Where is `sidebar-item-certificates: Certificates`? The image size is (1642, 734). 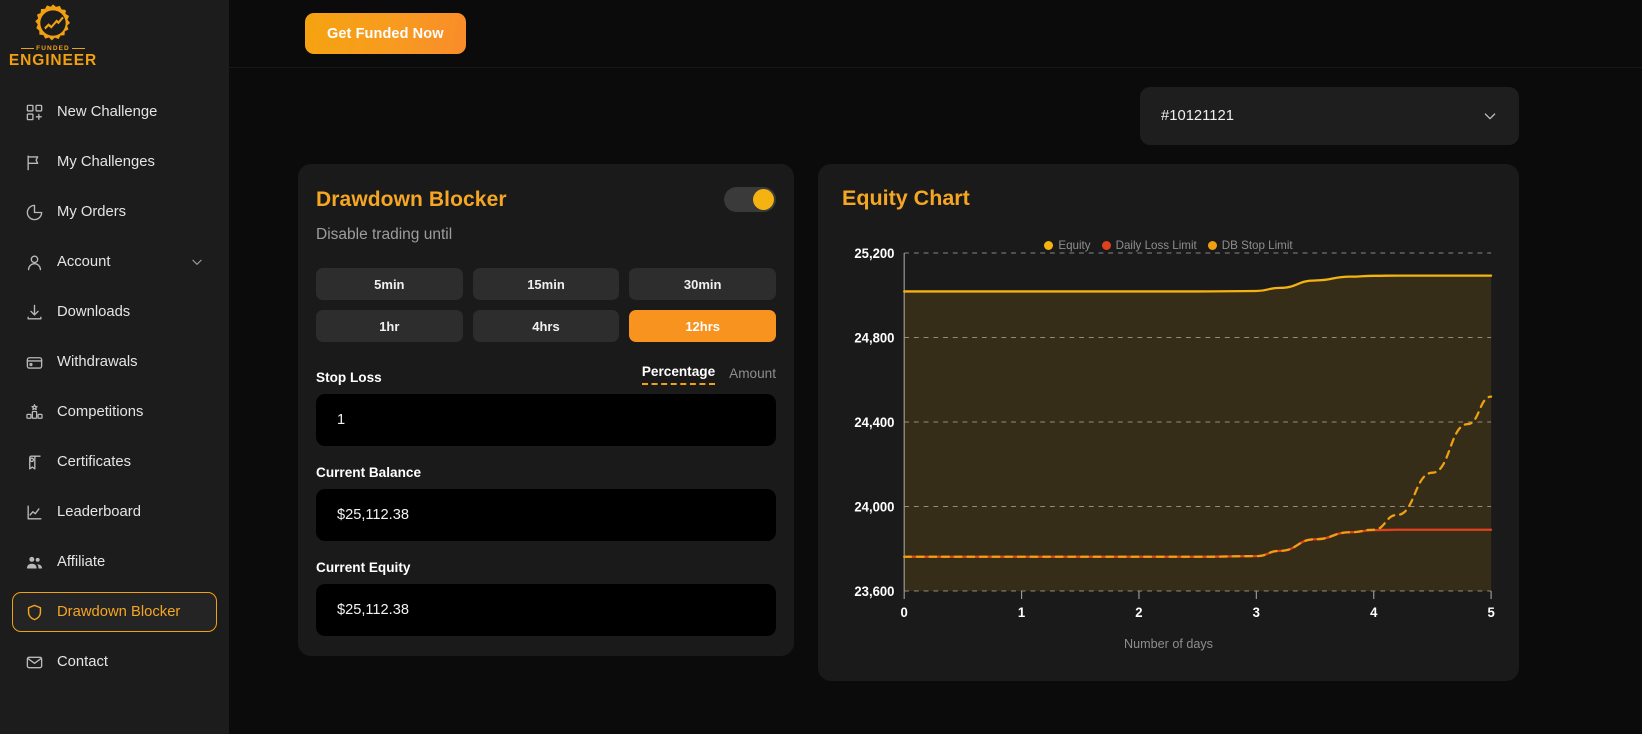 sidebar-item-certificates: Certificates is located at coordinates (114, 462).